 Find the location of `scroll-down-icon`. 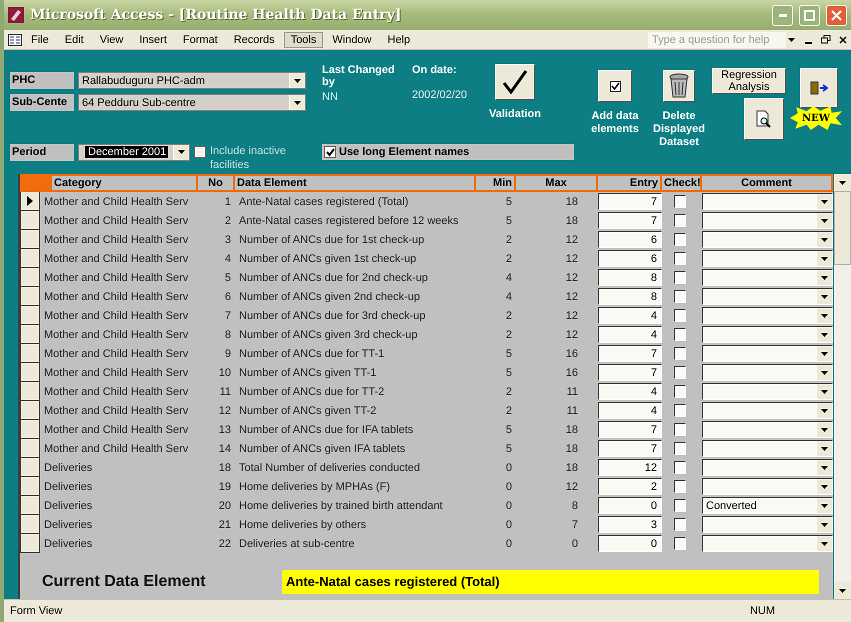

scroll-down-icon is located at coordinates (842, 590).